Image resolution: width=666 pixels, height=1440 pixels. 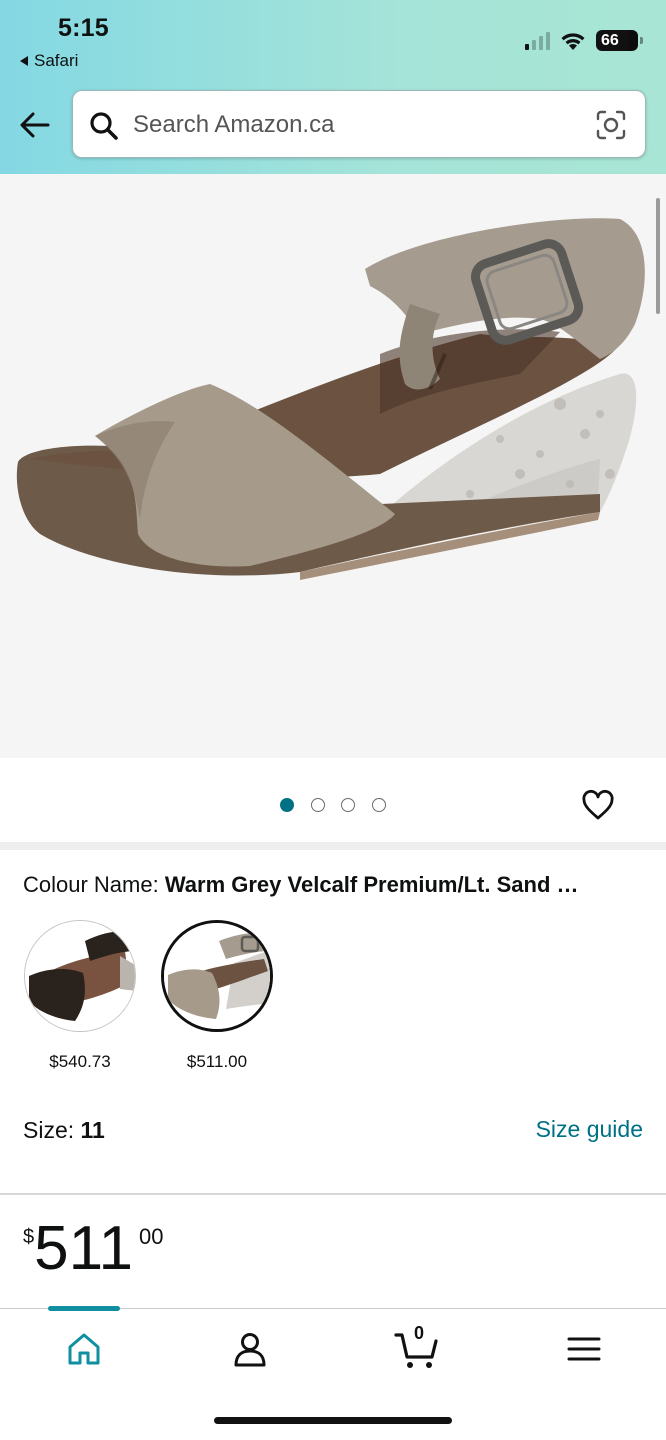 What do you see at coordinates (29, 1237) in the screenshot?
I see `price-currency: $` at bounding box center [29, 1237].